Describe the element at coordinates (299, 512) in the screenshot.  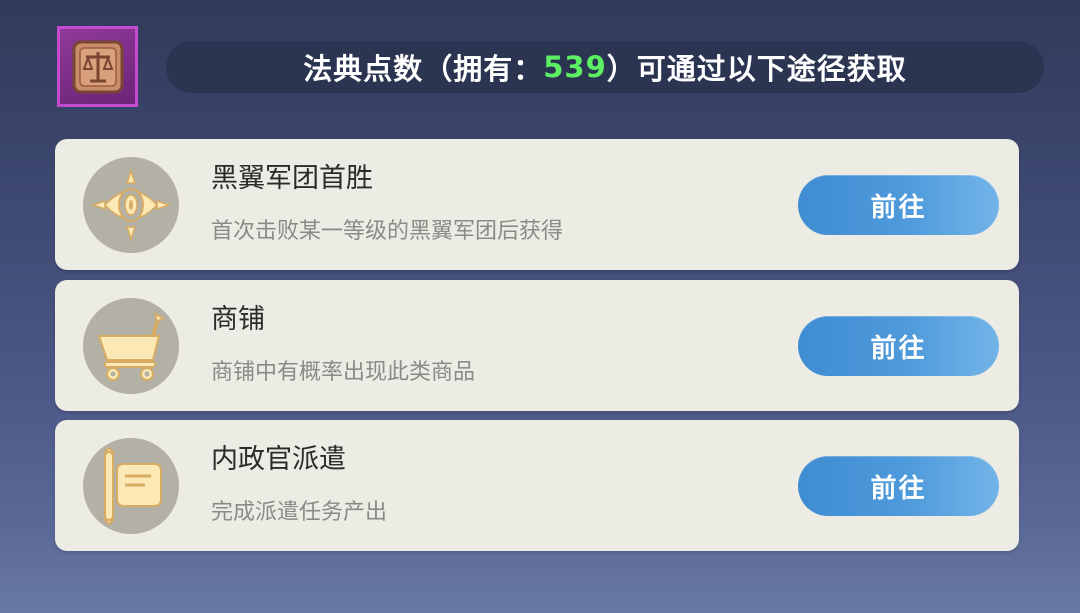
I see `card-description: 完成派遣任务产出` at that location.